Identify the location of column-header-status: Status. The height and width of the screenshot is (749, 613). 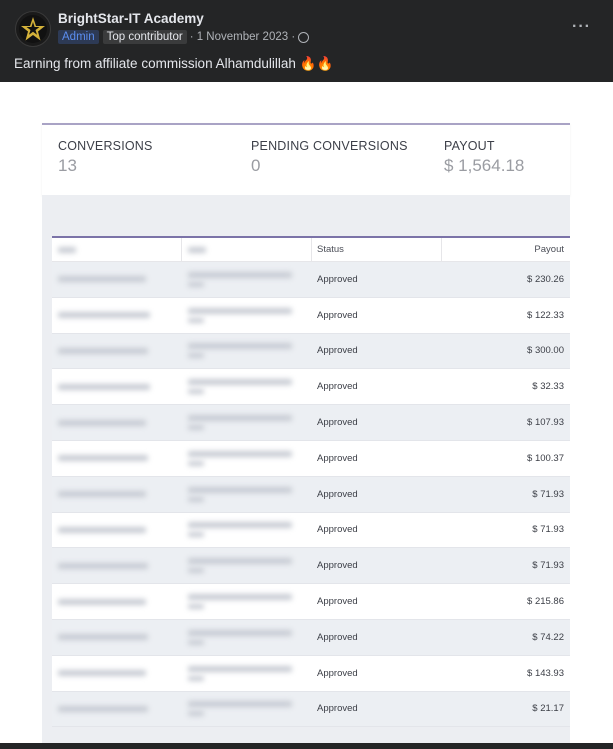
(377, 249).